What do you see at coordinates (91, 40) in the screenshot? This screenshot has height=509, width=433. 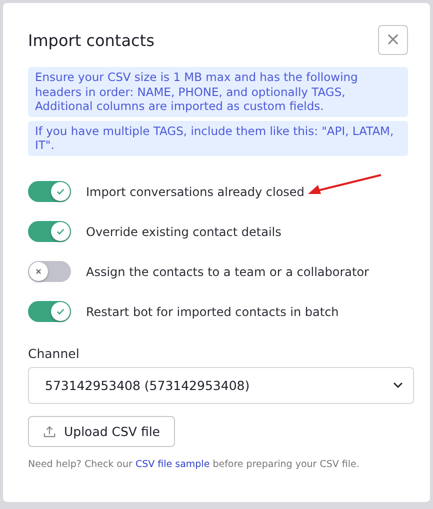 I see `dialog-title: Import contacts` at bounding box center [91, 40].